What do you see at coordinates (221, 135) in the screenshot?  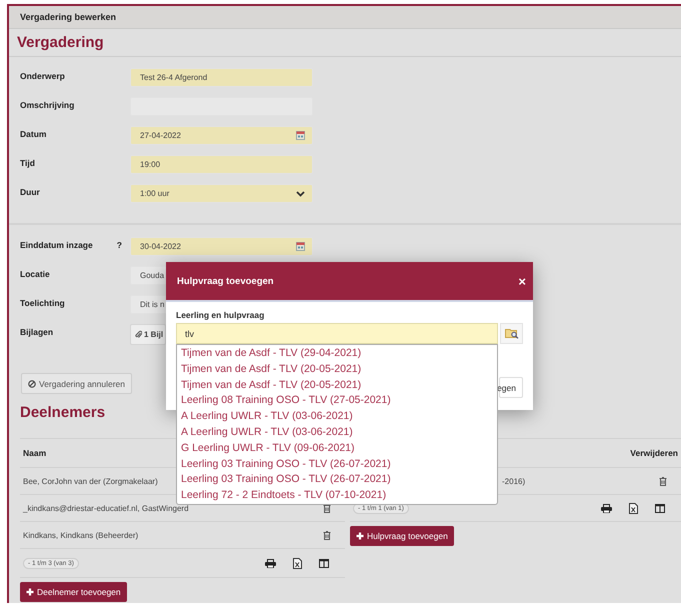 I see `date-field: 27-04-2022` at bounding box center [221, 135].